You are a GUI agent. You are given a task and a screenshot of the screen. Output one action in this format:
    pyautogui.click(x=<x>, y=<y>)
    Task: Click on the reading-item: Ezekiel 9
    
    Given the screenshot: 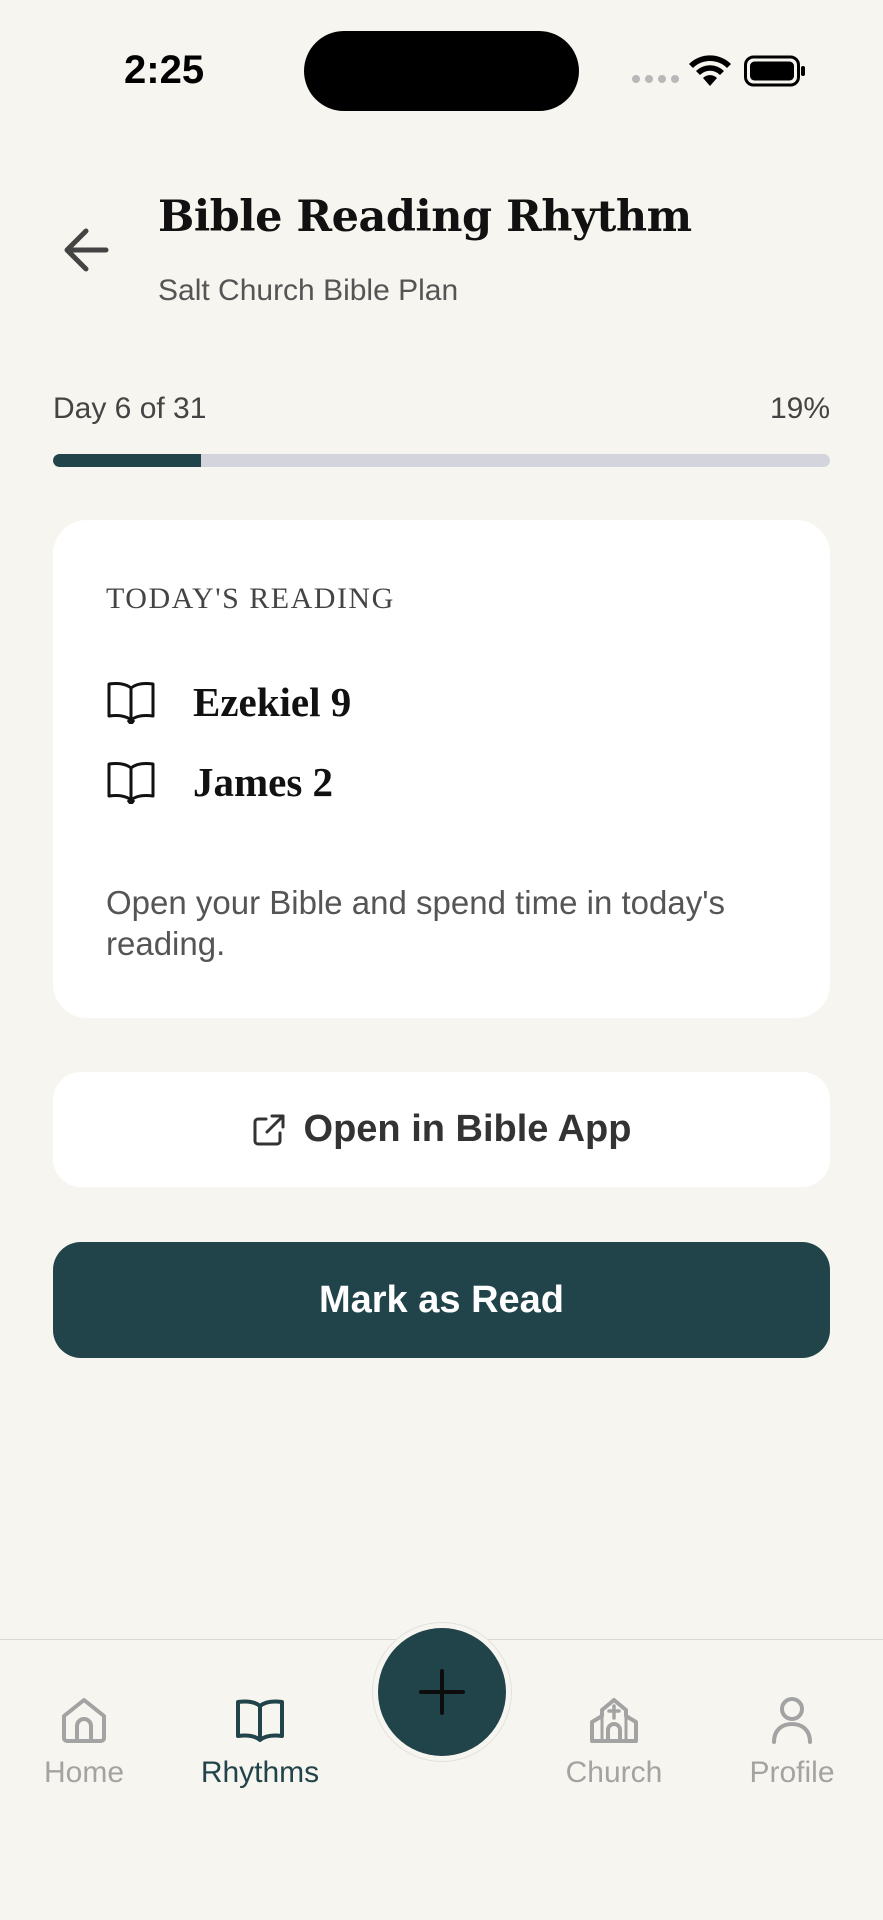 What is the action you would take?
    pyautogui.click(x=228, y=702)
    